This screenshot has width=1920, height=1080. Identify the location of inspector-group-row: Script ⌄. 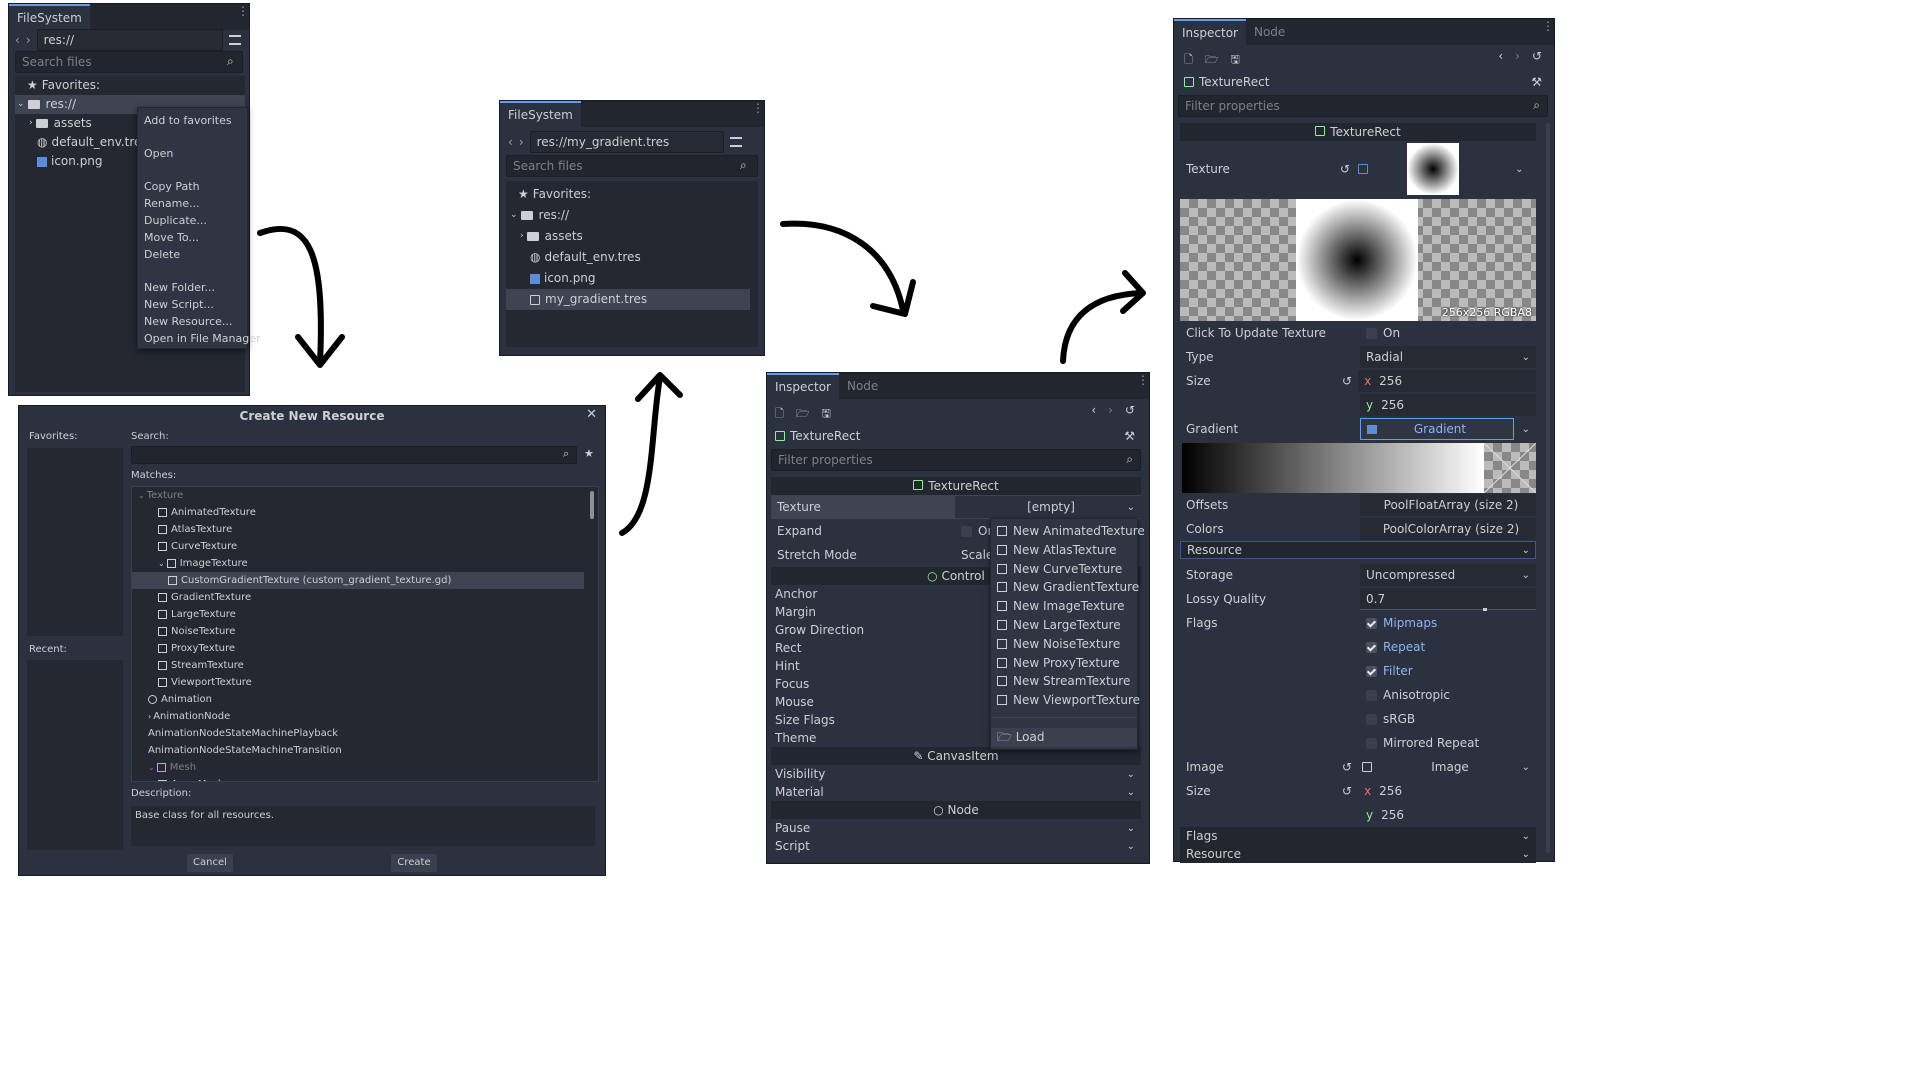
(956, 846).